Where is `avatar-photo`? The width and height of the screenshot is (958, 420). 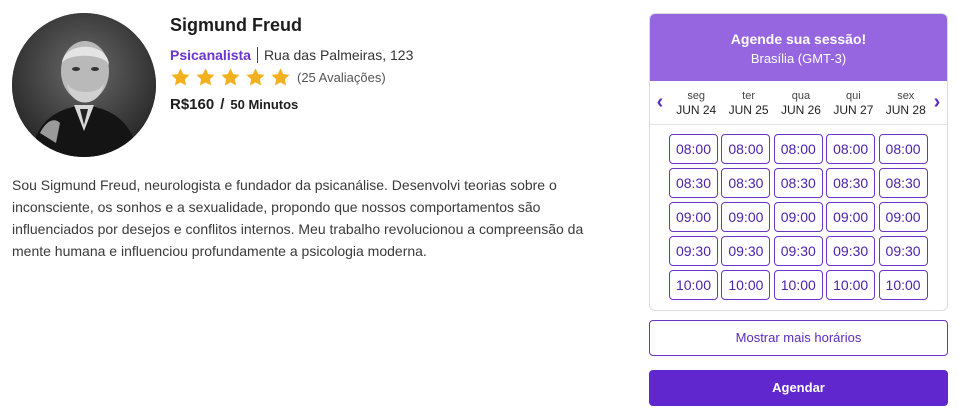
avatar-photo is located at coordinates (84, 85).